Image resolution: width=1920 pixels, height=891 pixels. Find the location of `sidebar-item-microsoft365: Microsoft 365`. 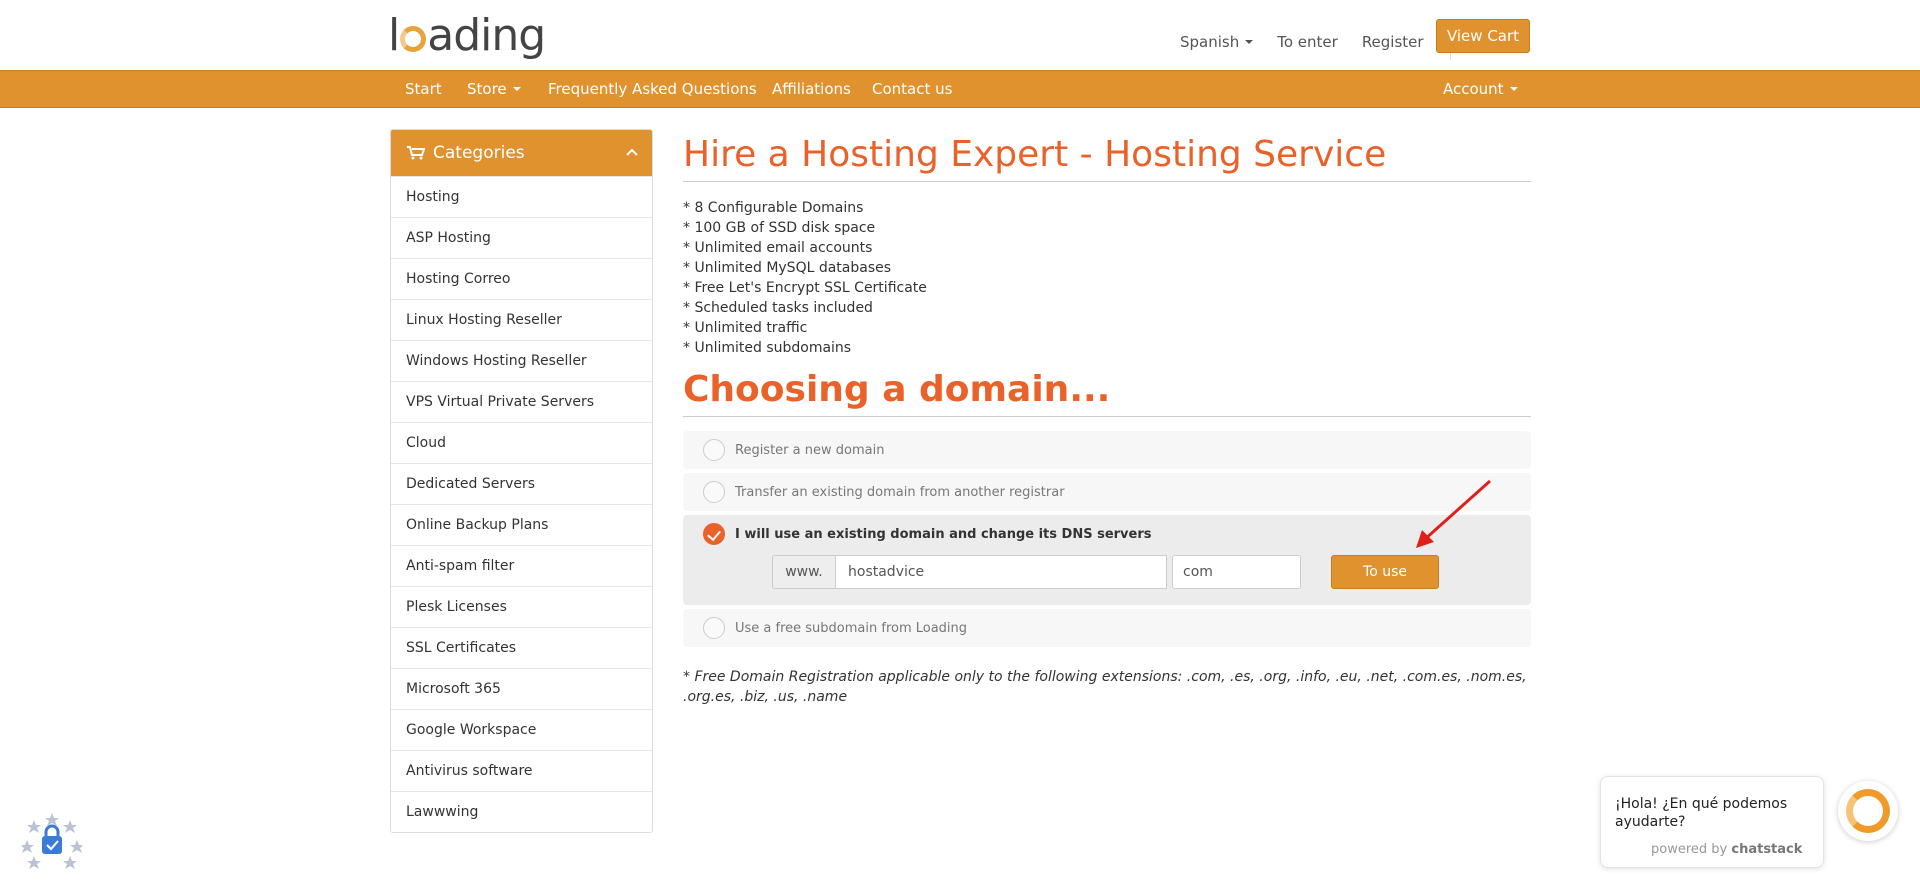

sidebar-item-microsoft365: Microsoft 365 is located at coordinates (521, 688).